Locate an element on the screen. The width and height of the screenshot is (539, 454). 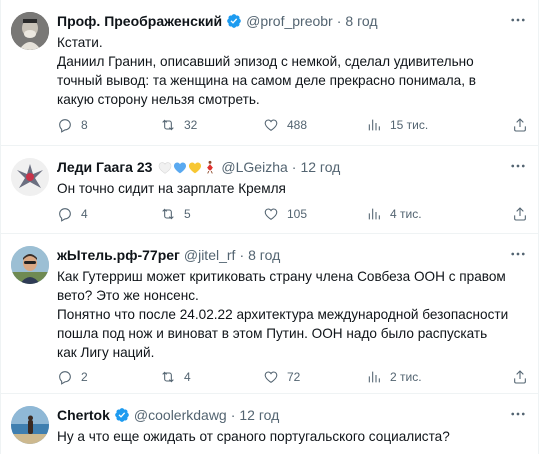
blue-heart-icon is located at coordinates (180, 167).